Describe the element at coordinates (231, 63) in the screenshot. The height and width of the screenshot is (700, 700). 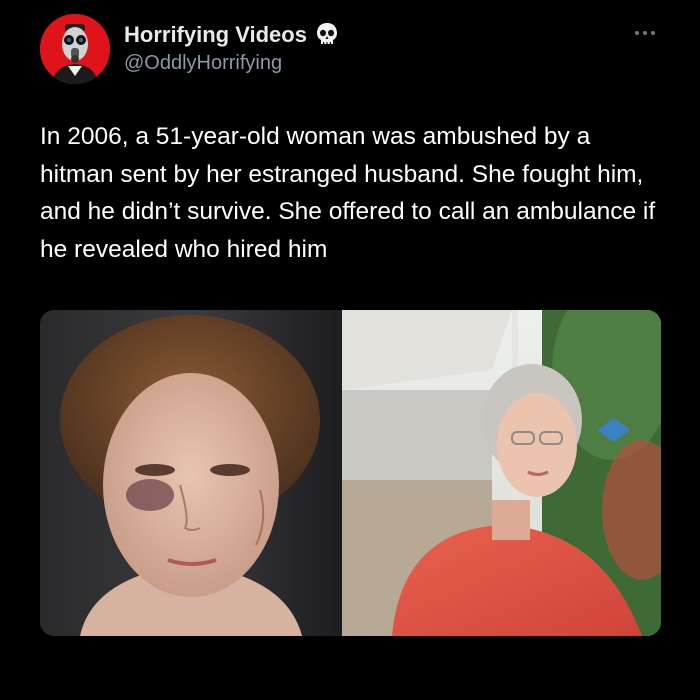
I see `user-handle: @OddlyHorrifying` at that location.